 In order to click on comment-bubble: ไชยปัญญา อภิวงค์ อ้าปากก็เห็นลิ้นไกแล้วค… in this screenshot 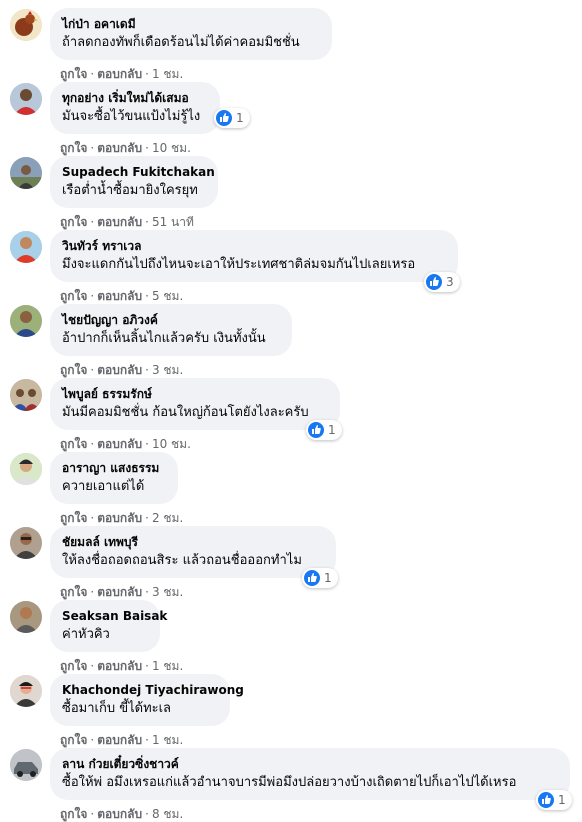, I will do `click(171, 330)`.